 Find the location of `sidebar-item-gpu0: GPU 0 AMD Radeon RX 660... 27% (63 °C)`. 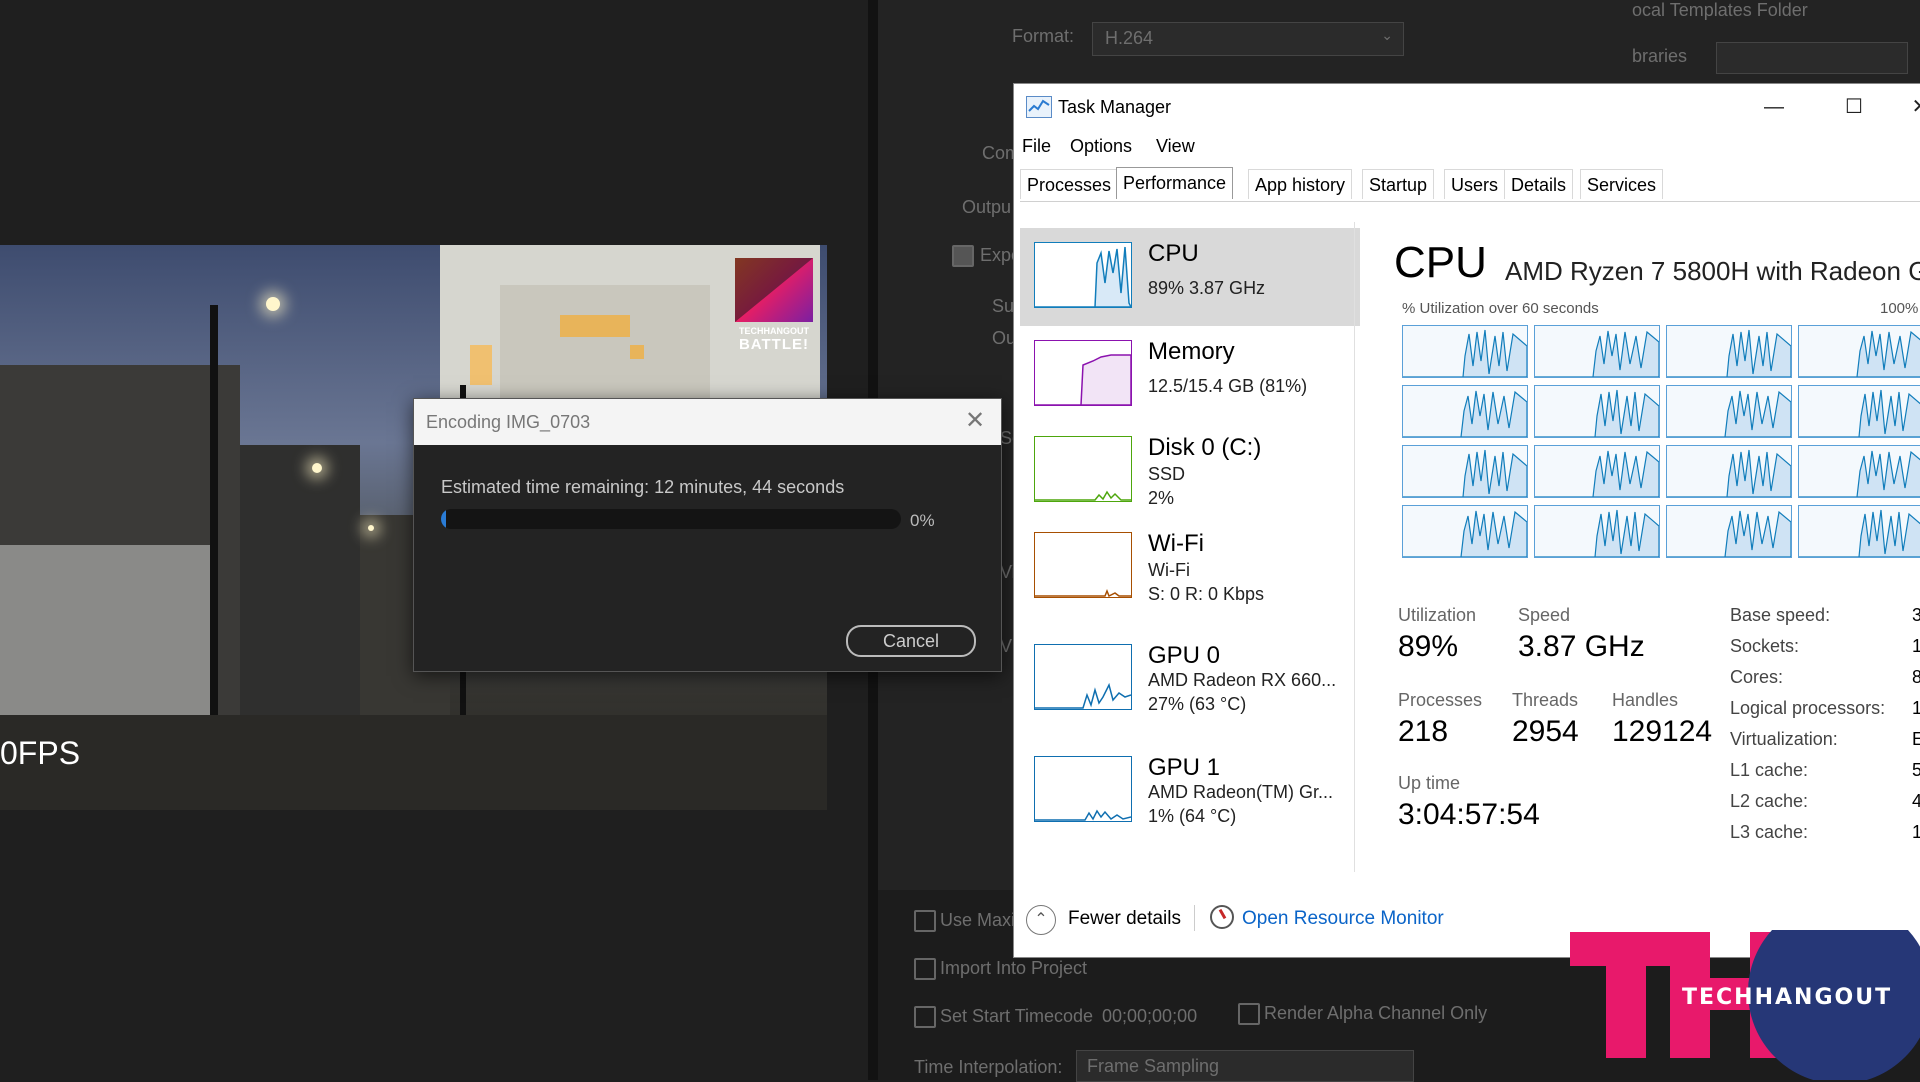

sidebar-item-gpu0: GPU 0 AMD Radeon RX 660... 27% (63 °C) is located at coordinates (1190, 679).